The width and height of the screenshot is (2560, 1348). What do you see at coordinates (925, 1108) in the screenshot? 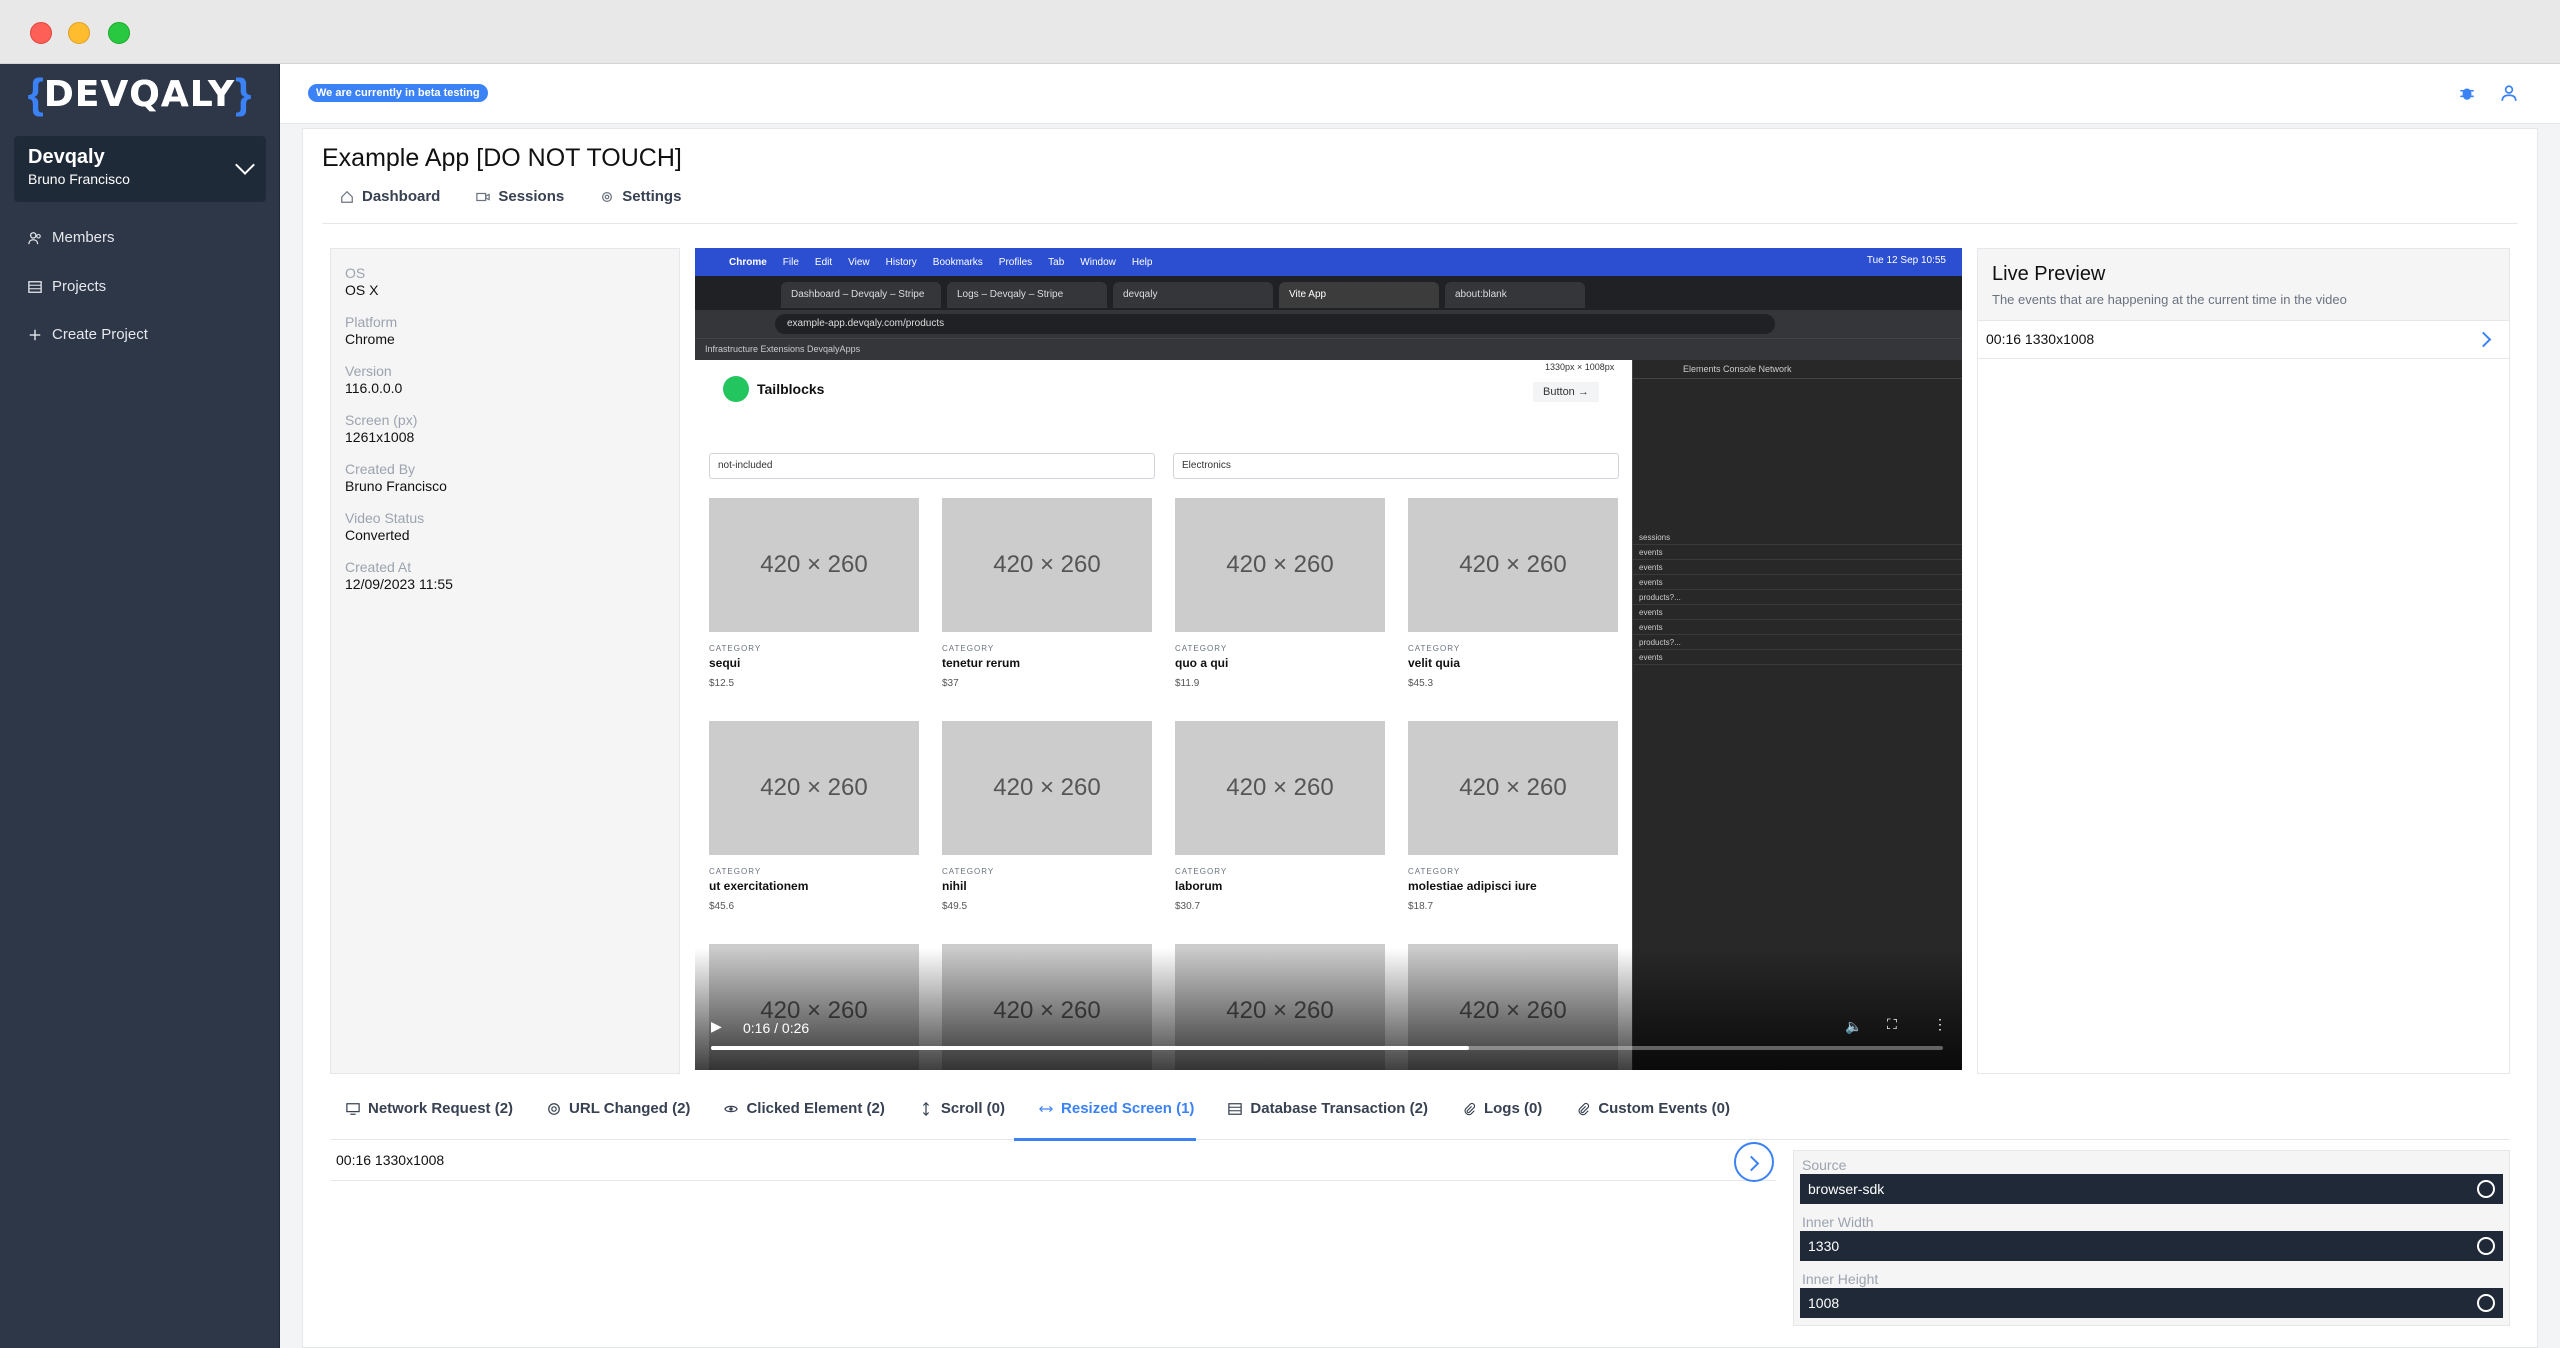
I see `arrows-vertical-icon` at bounding box center [925, 1108].